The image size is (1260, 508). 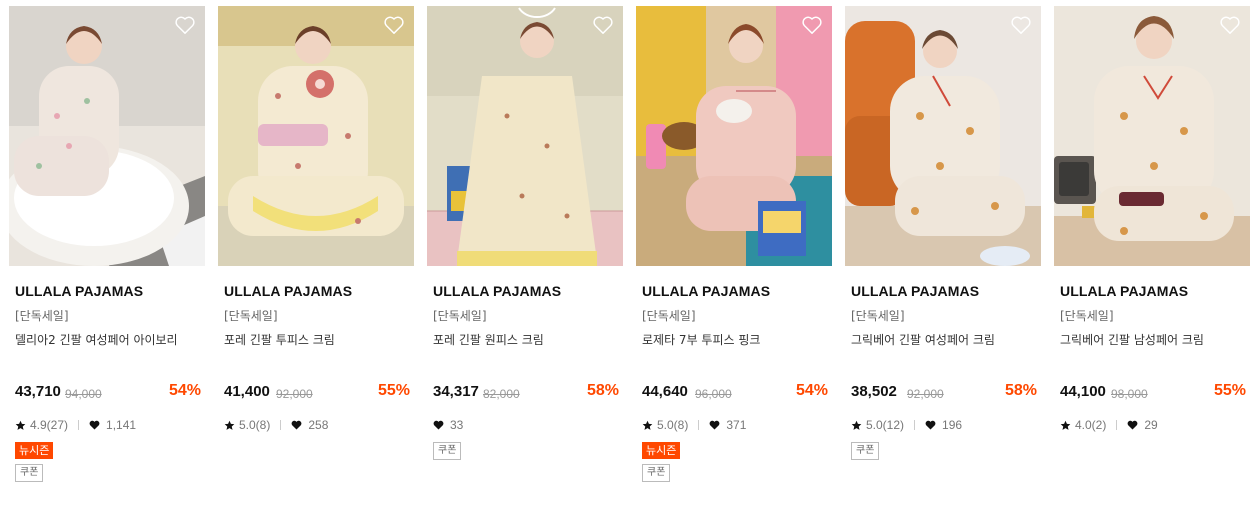 What do you see at coordinates (75, 425) in the screenshot?
I see `product-meta: 4.9(27) 1,141` at bounding box center [75, 425].